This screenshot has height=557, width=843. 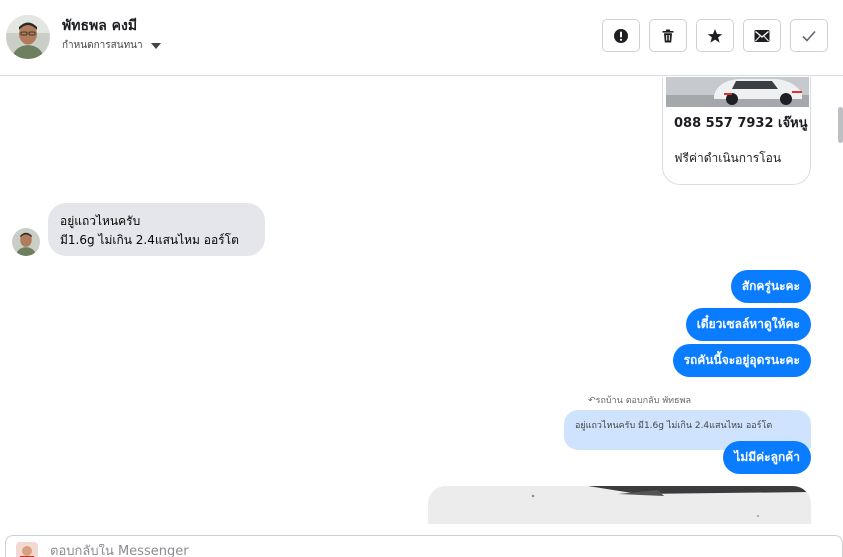 What do you see at coordinates (728, 158) in the screenshot?
I see `listing-subtitle: ฟรีค่าดำเนินการโอน` at bounding box center [728, 158].